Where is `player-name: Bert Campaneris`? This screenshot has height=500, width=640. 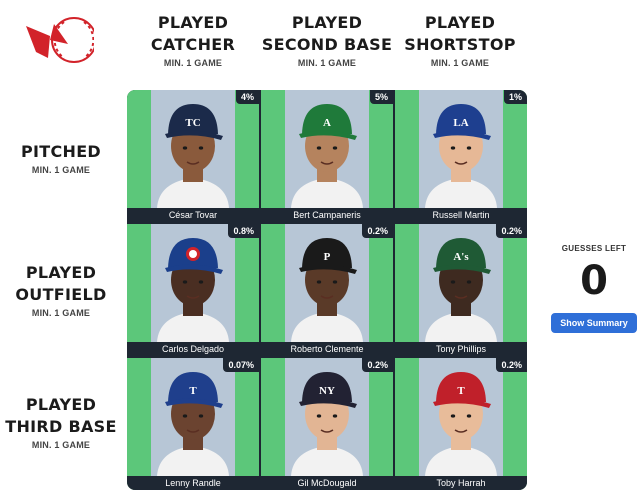
player-name: Bert Campaneris is located at coordinates (327, 215).